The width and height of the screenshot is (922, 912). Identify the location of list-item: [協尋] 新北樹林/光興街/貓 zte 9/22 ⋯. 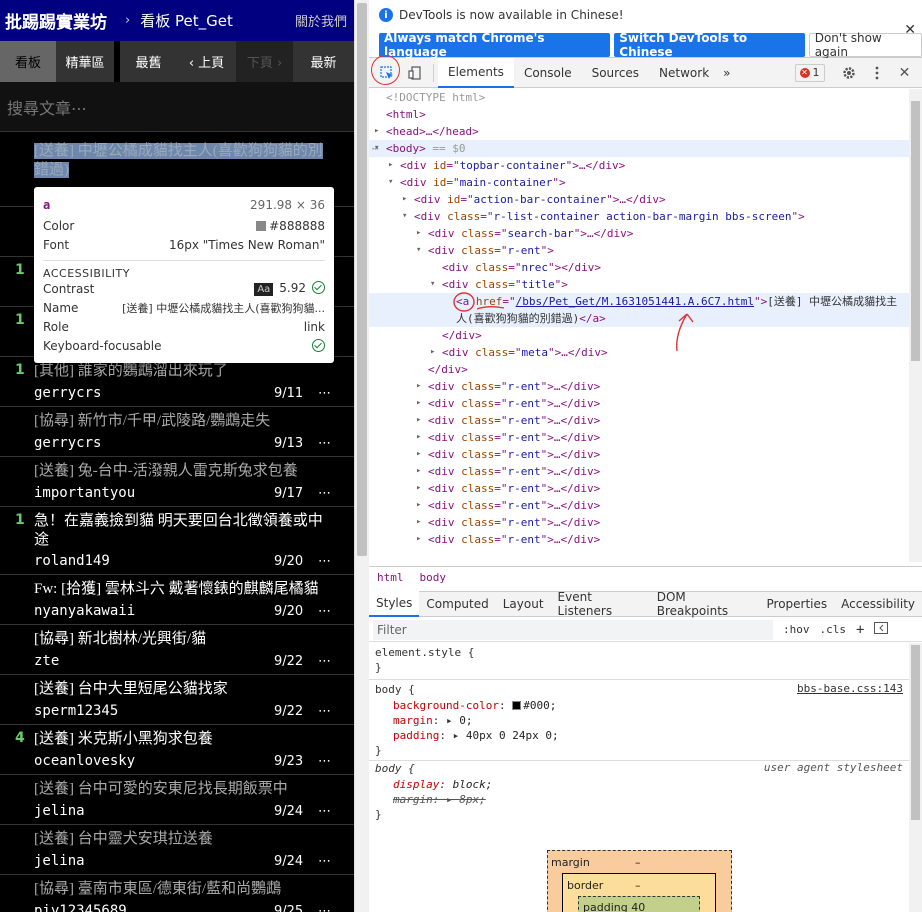
(177, 650).